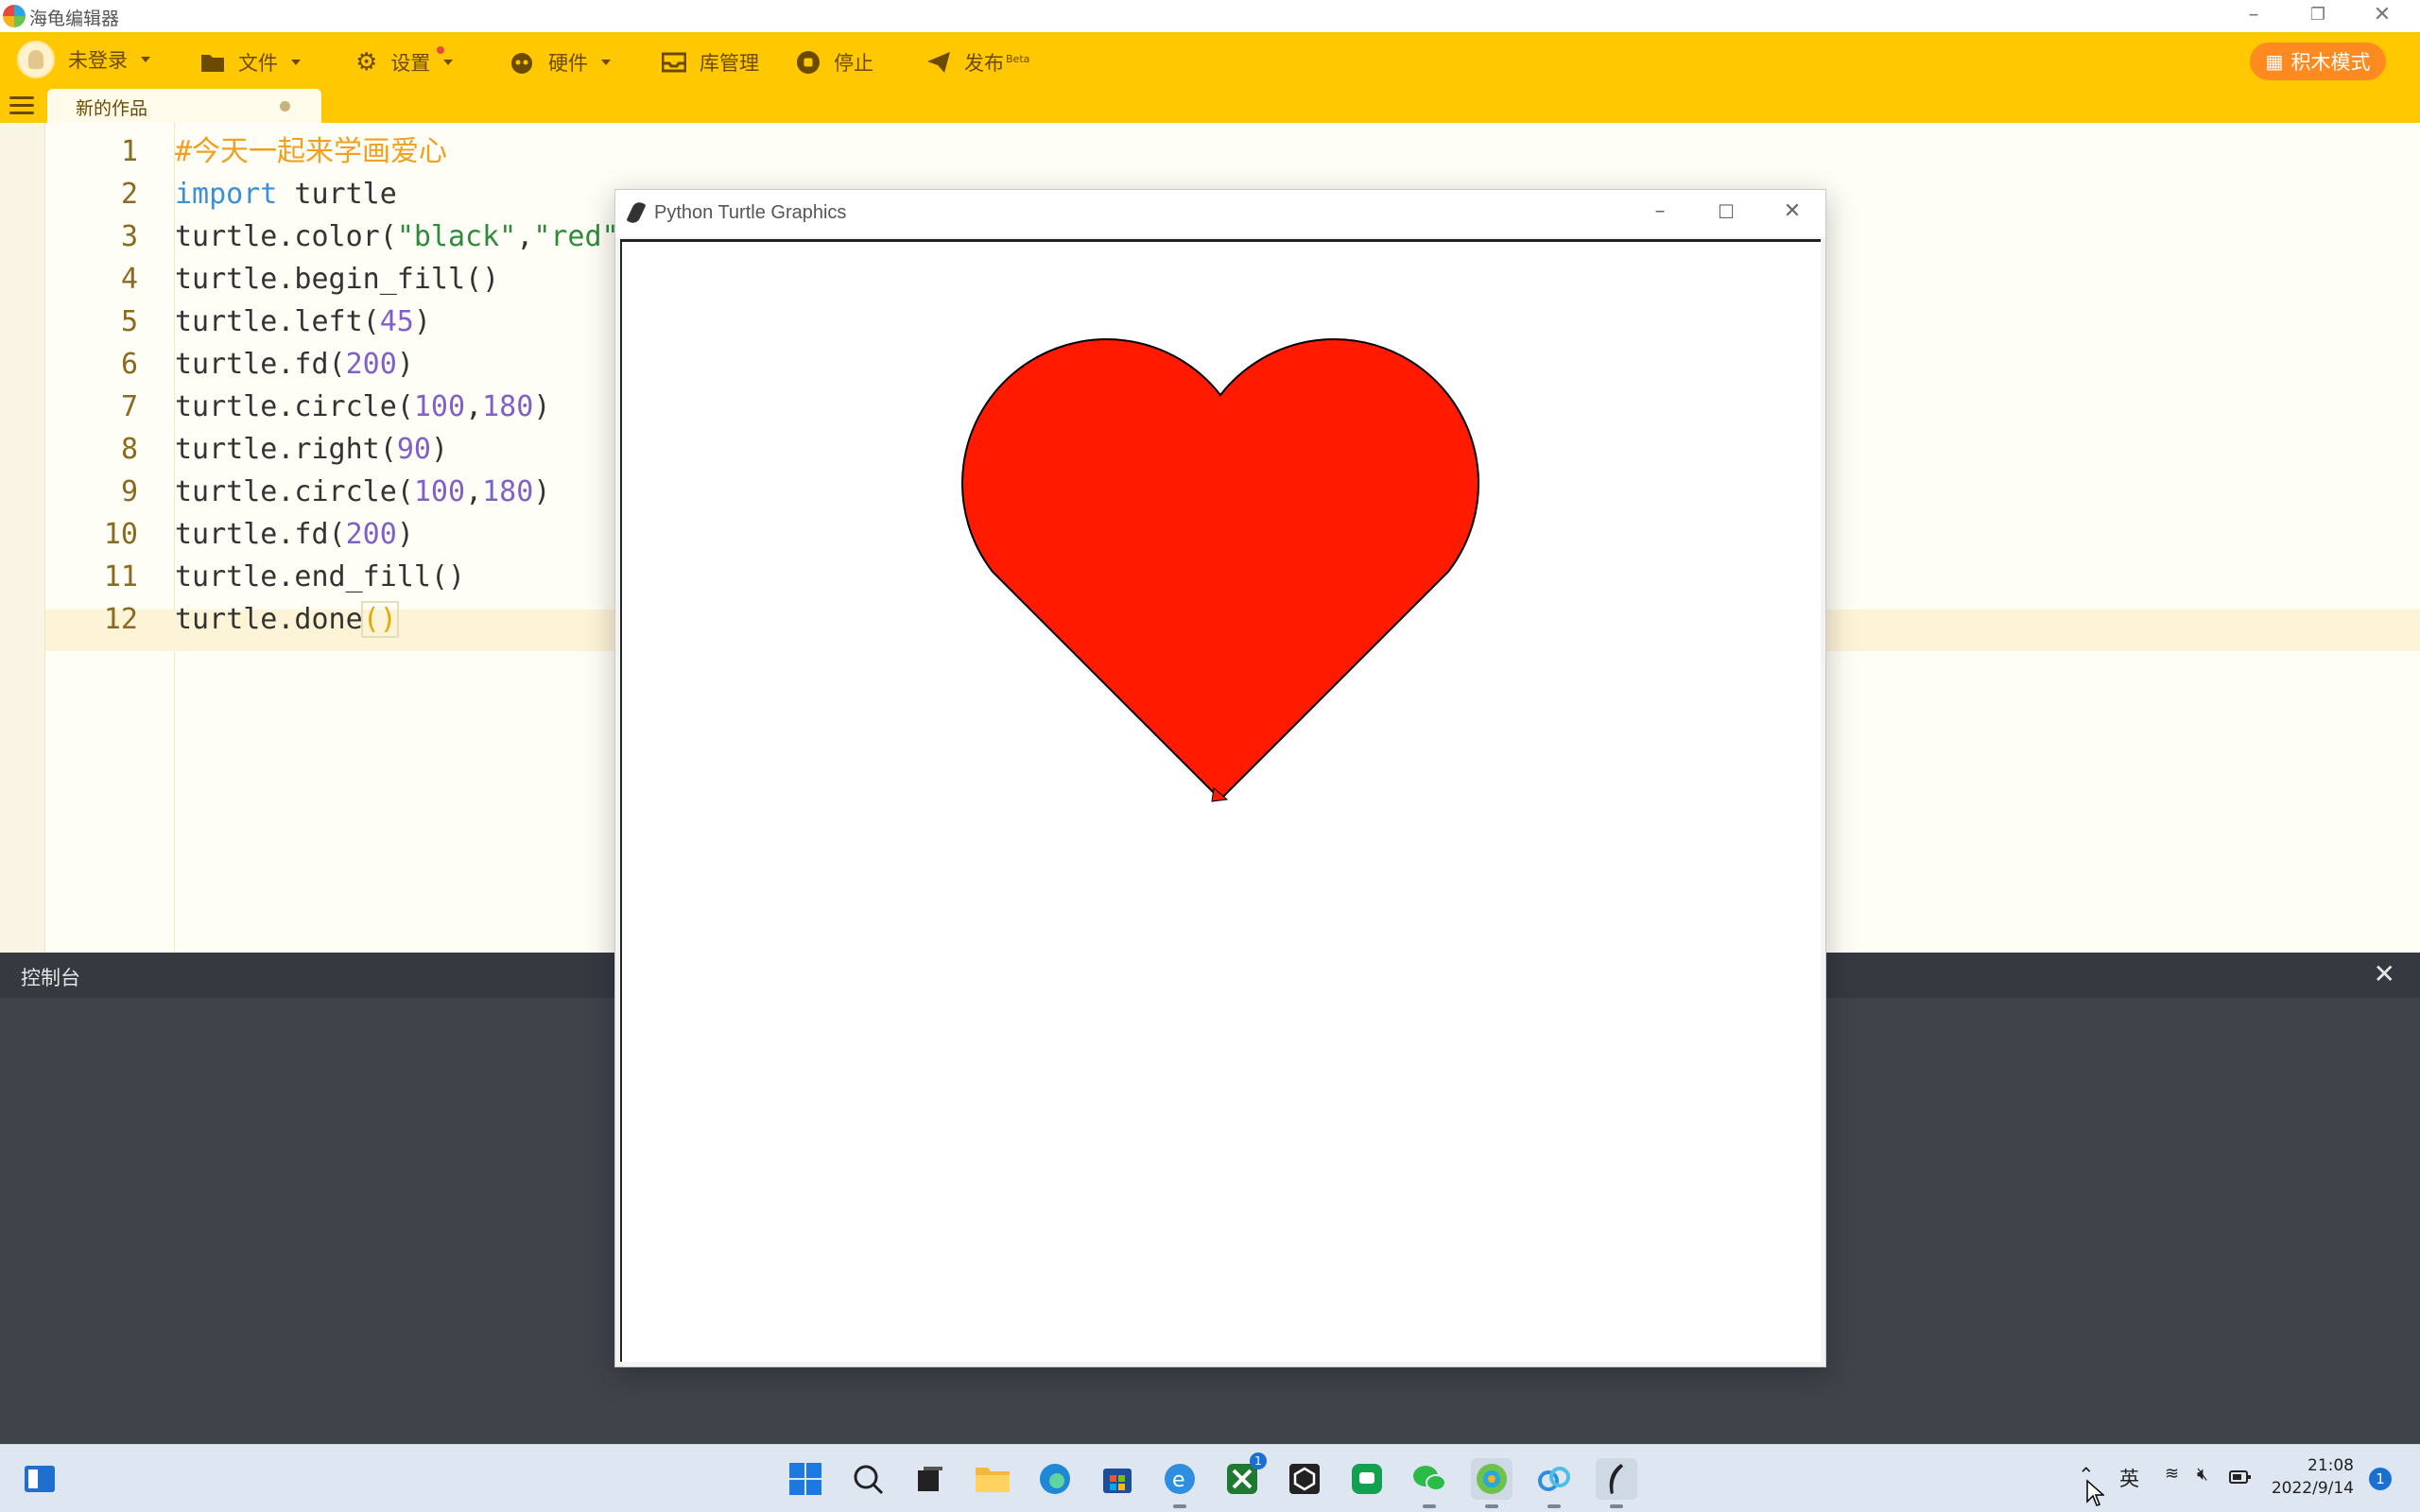 The height and width of the screenshot is (1512, 2420). Describe the element at coordinates (2331, 62) in the screenshot. I see `block-mode-label: 积木模式` at that location.